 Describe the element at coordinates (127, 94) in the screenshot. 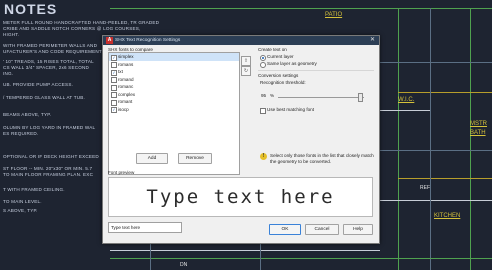

I see `font-name: complex` at that location.